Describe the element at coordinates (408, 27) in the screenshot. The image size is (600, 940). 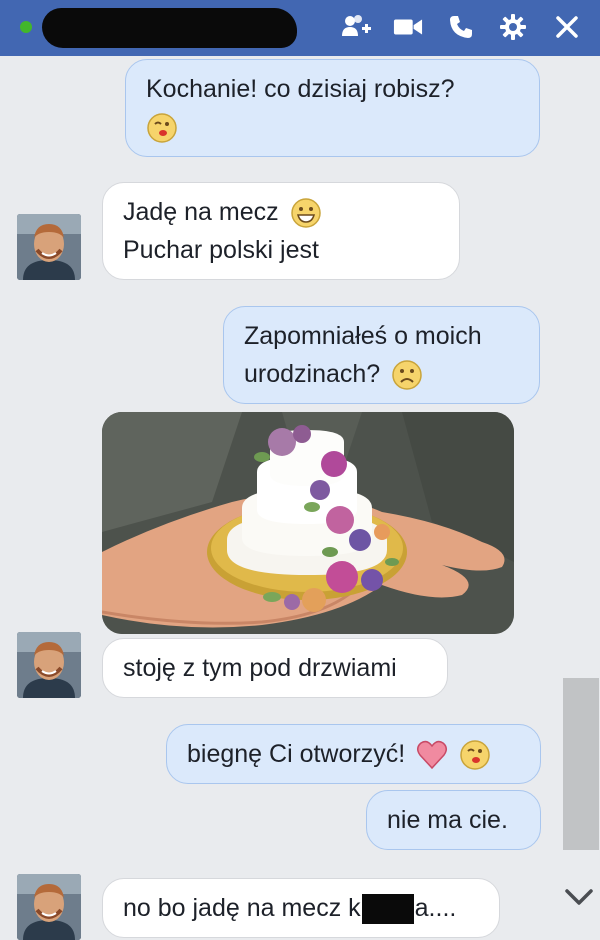
I see `video-call-icon` at that location.